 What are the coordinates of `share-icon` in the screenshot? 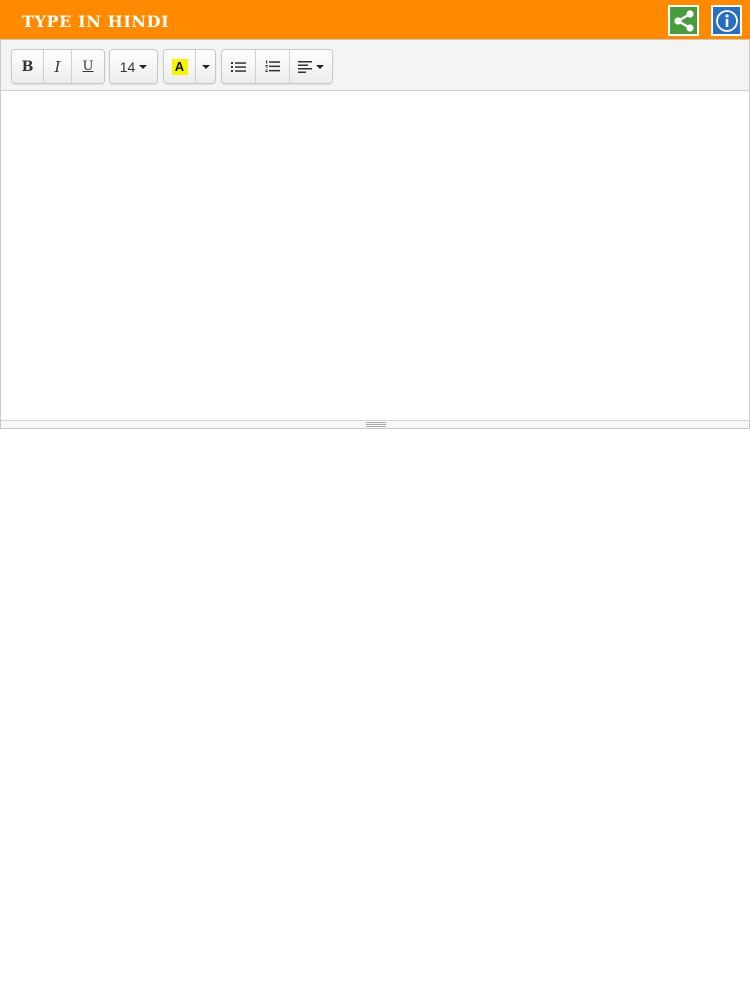 It's located at (683, 20).